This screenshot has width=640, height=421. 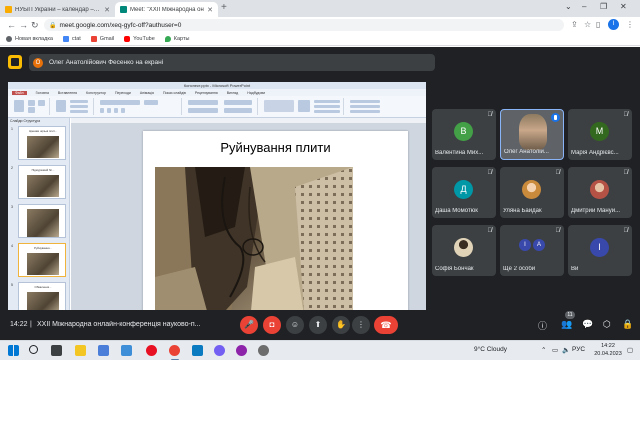 What do you see at coordinates (519, 269) in the screenshot?
I see `participant-name: Ще 2 особи` at bounding box center [519, 269].